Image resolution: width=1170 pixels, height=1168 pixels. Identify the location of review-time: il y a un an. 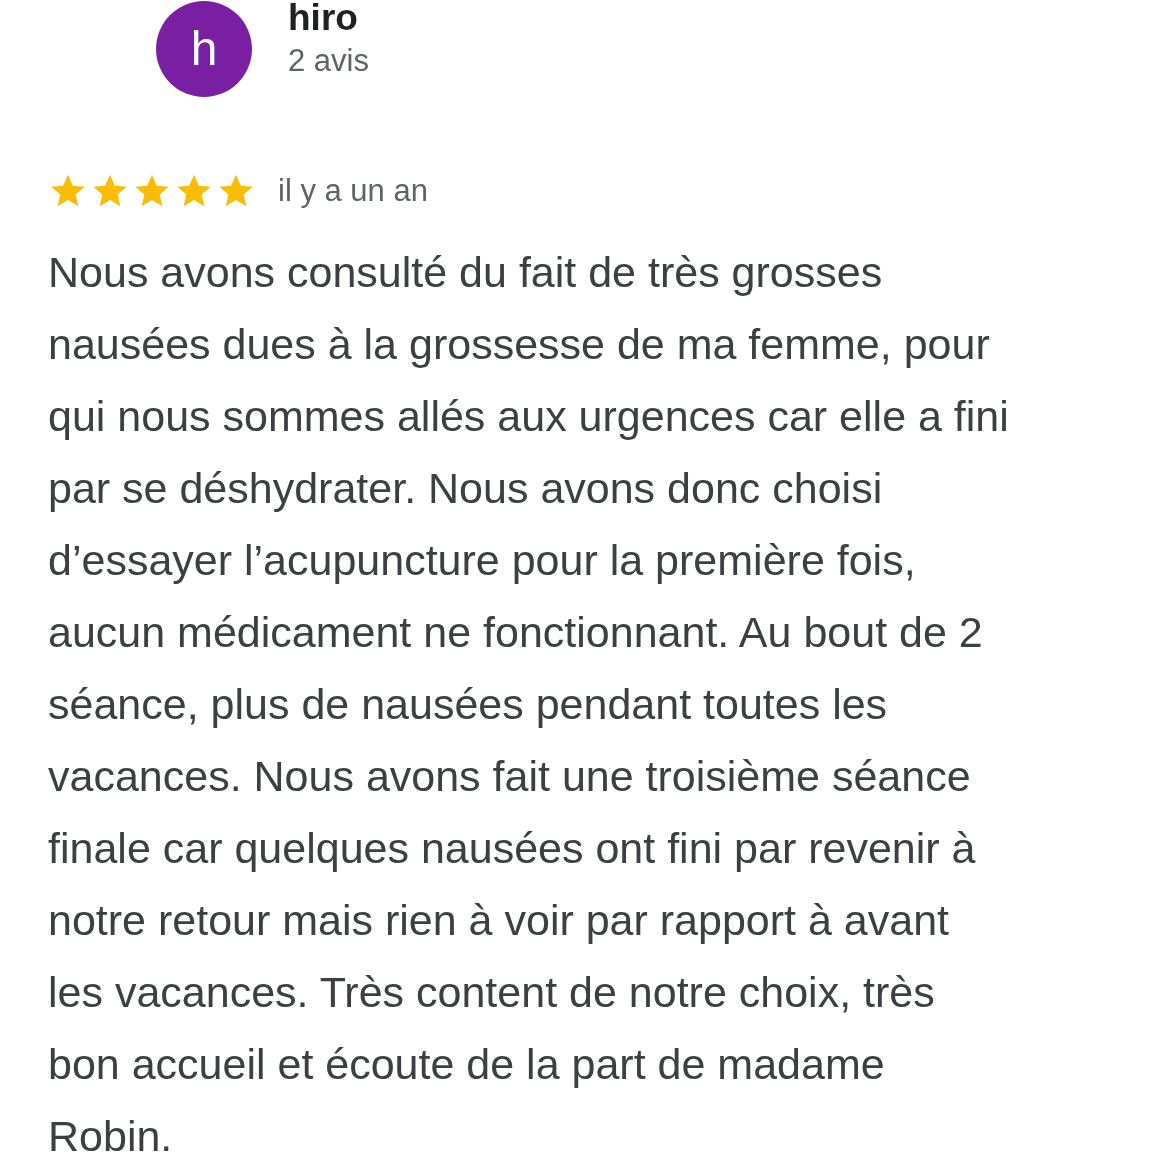
(353, 191).